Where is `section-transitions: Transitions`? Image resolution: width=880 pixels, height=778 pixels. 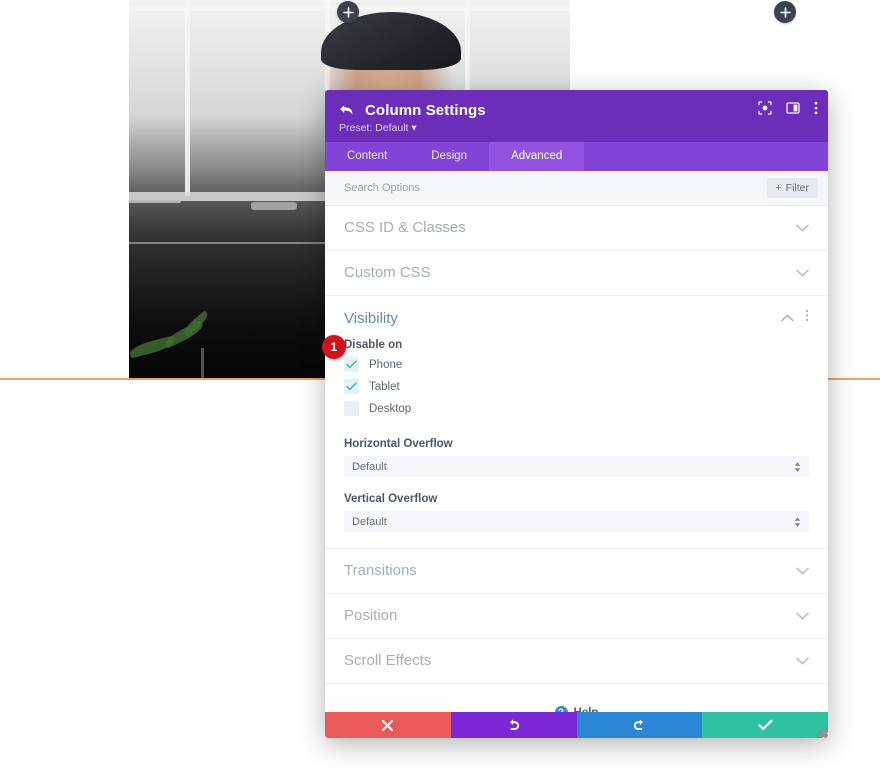 section-transitions: Transitions is located at coordinates (576, 571).